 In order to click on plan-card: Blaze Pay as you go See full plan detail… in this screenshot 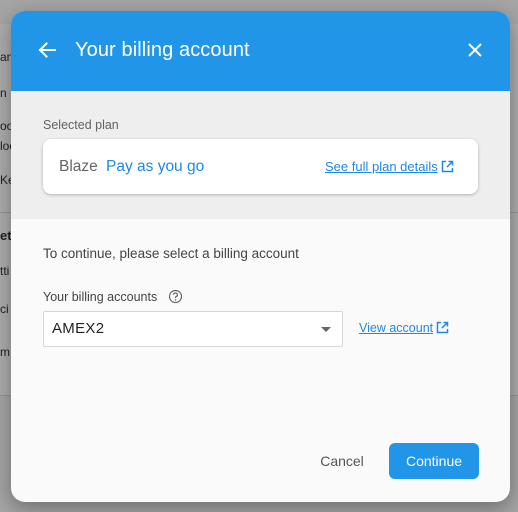, I will do `click(260, 166)`.